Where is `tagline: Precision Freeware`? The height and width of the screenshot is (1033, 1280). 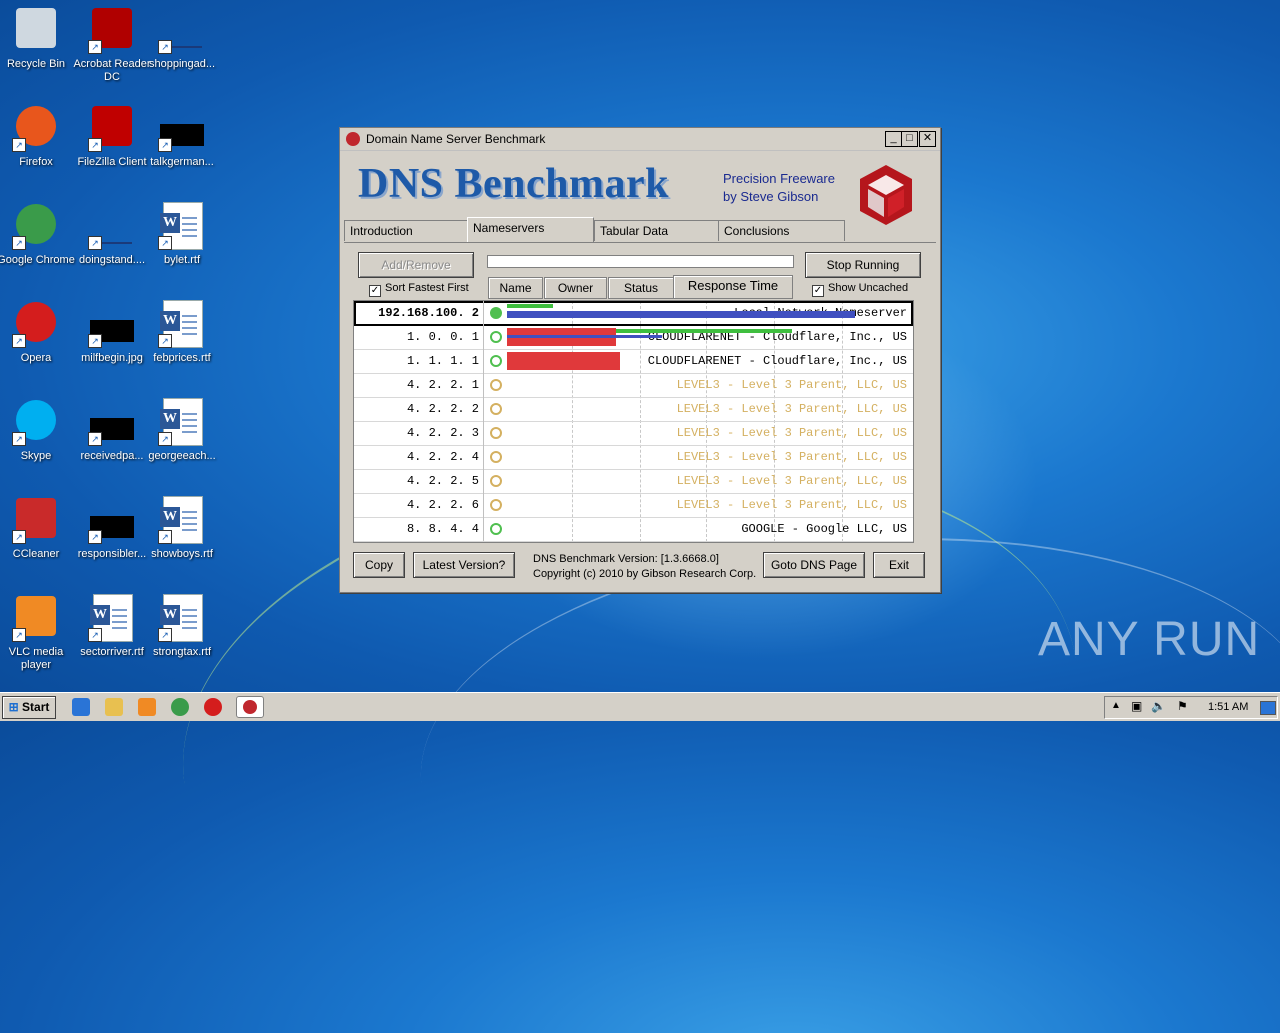 tagline: Precision Freeware is located at coordinates (779, 178).